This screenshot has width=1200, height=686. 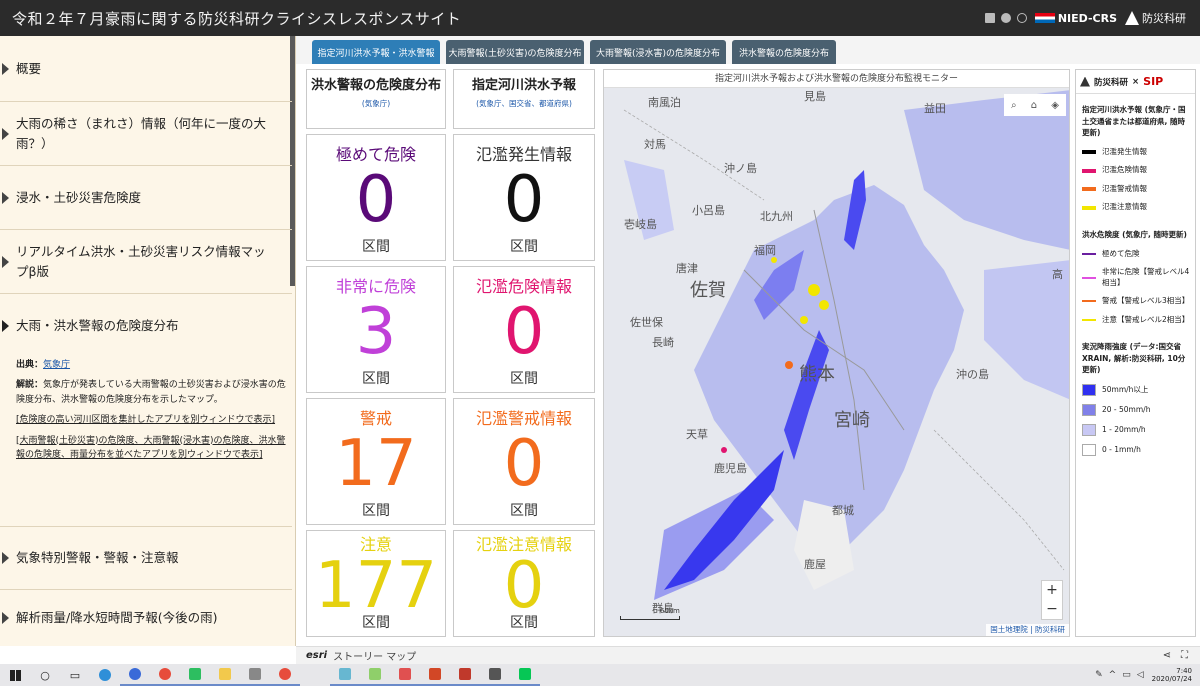 What do you see at coordinates (1125, 389) in the screenshot?
I see `legend-item-label: 50mm/h以上` at bounding box center [1125, 389].